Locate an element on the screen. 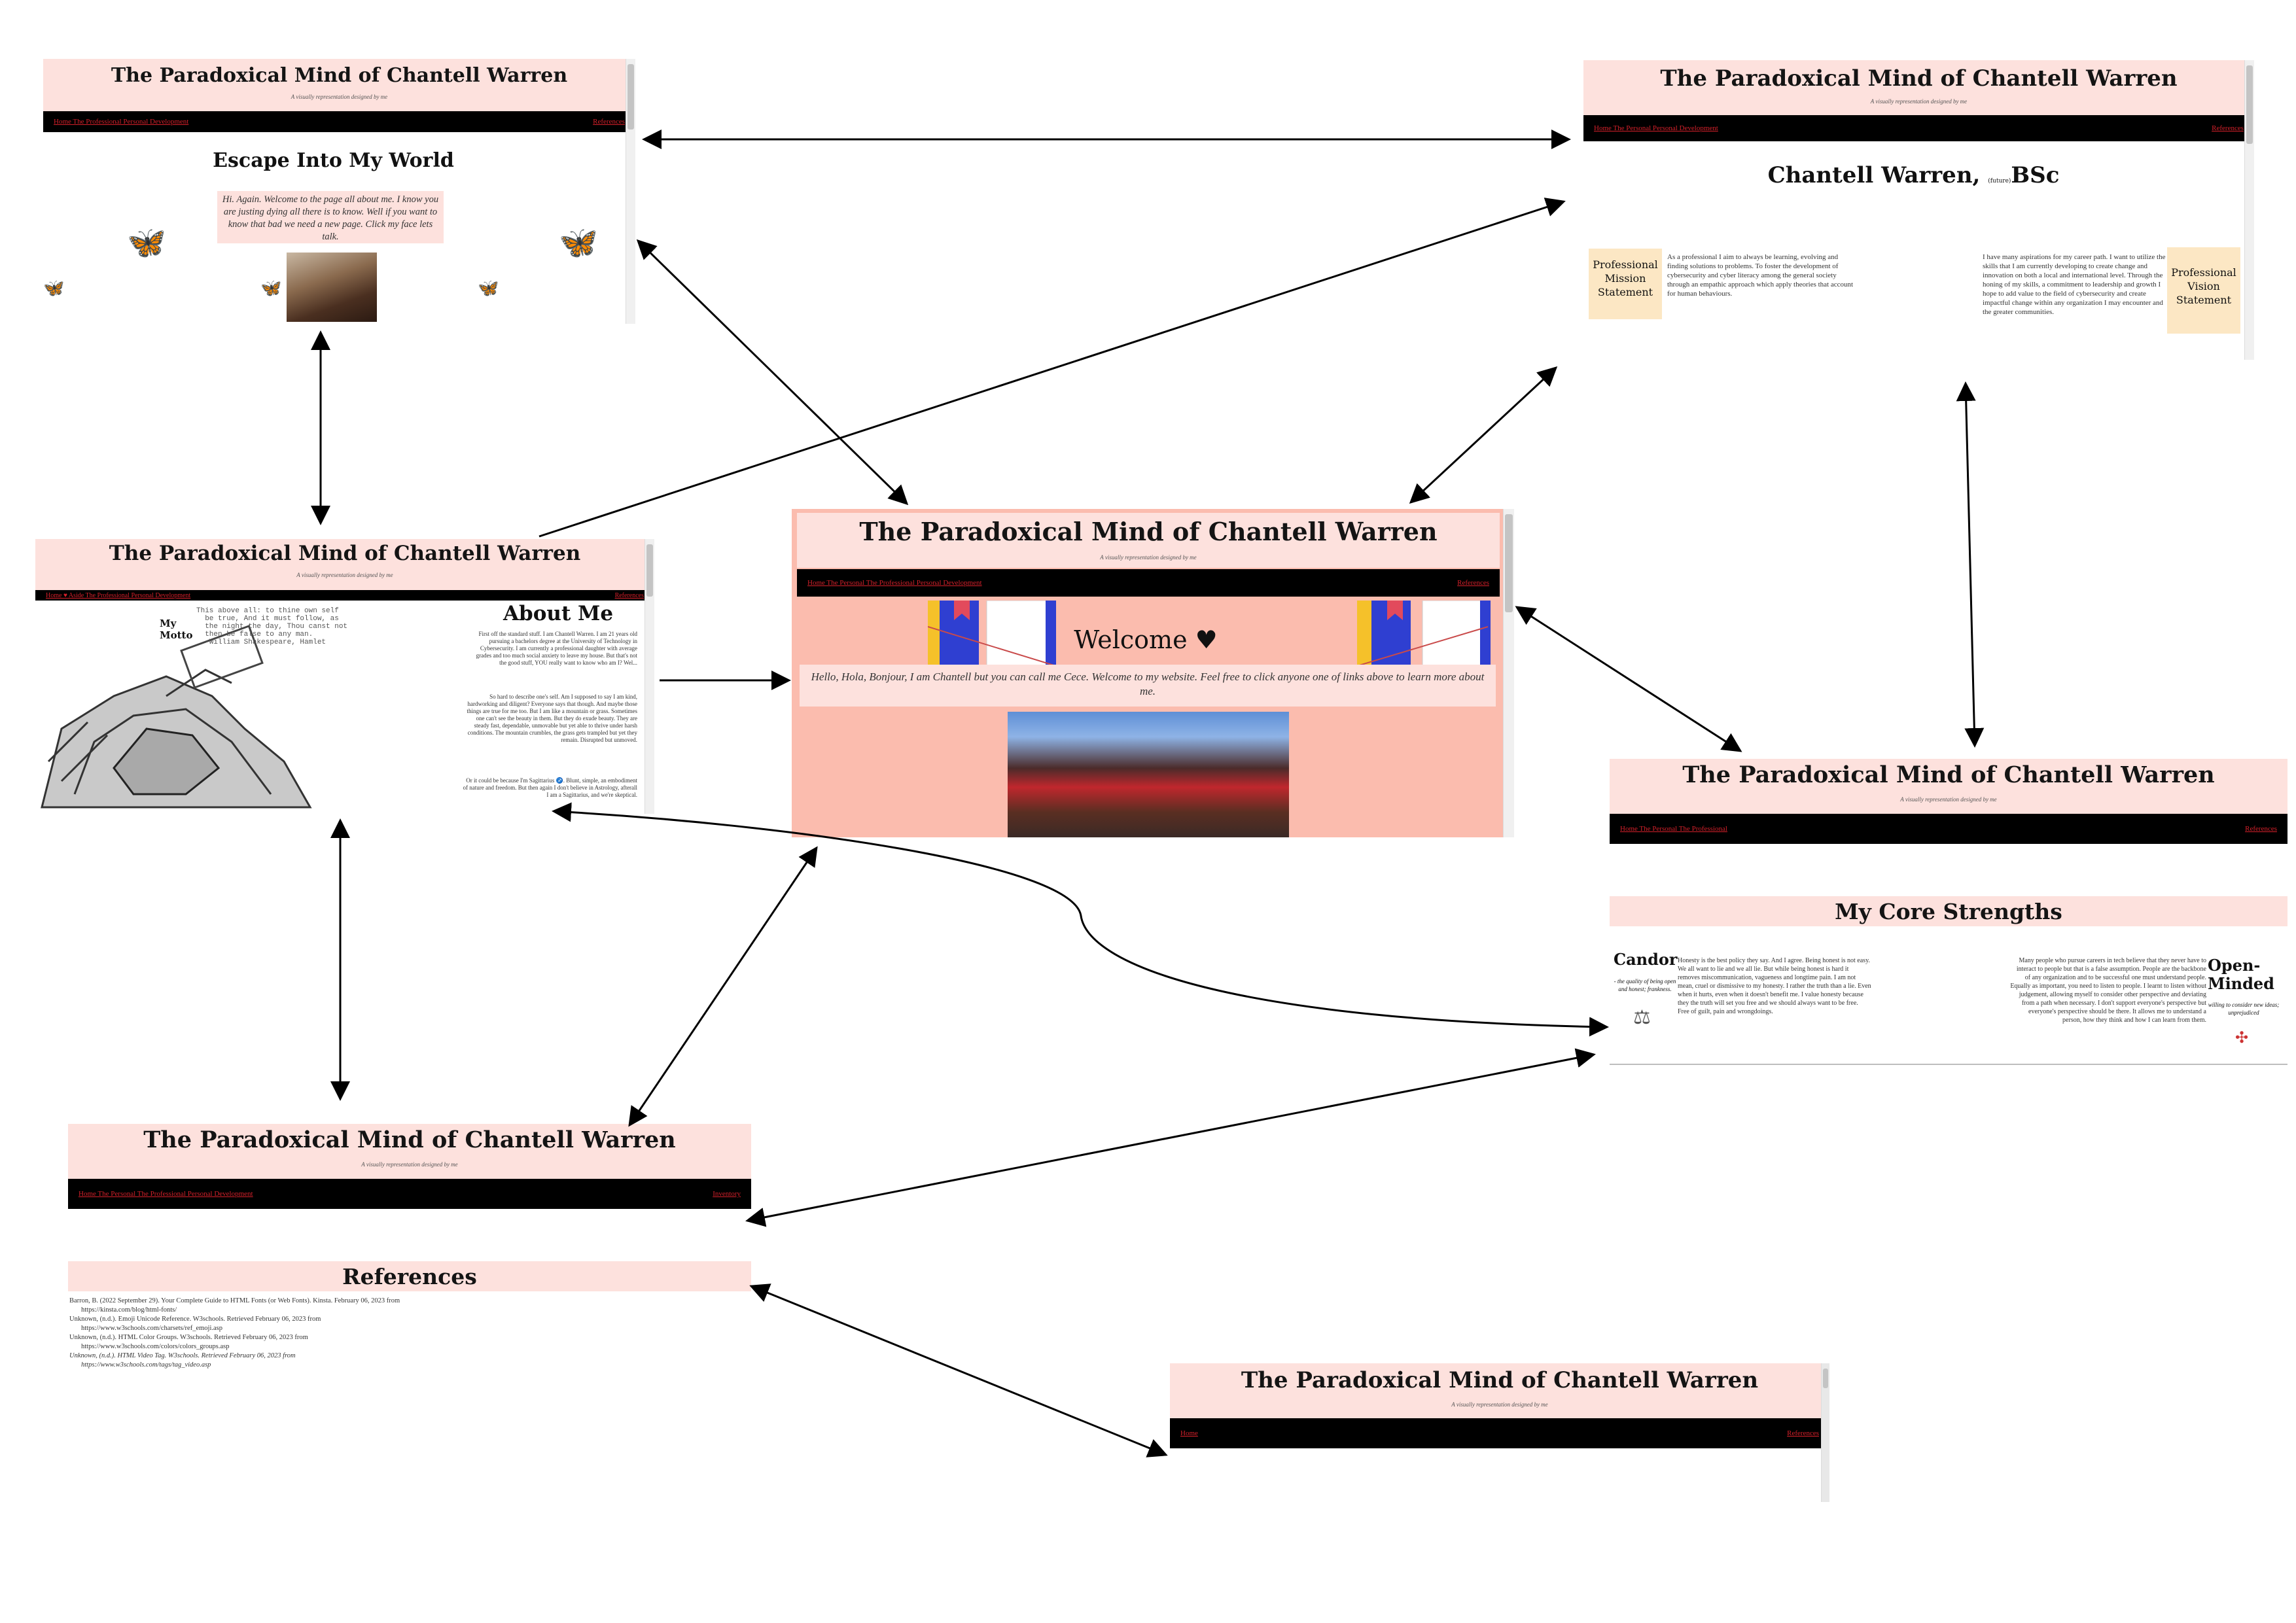 The width and height of the screenshot is (2296, 1623). arrow-strengths-references is located at coordinates (1170, 1137).